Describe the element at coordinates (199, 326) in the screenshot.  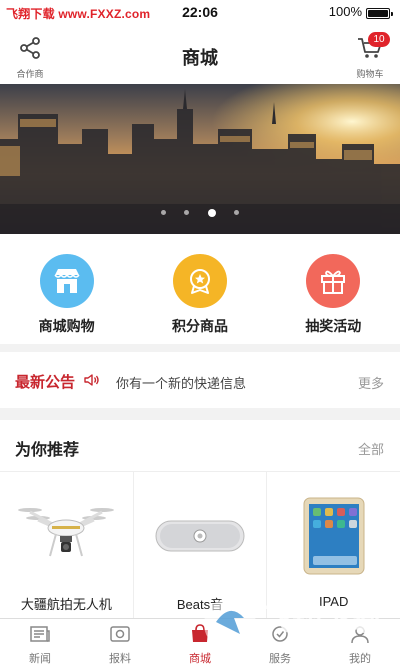
I see `quick-nav-points-label: 积分商品` at that location.